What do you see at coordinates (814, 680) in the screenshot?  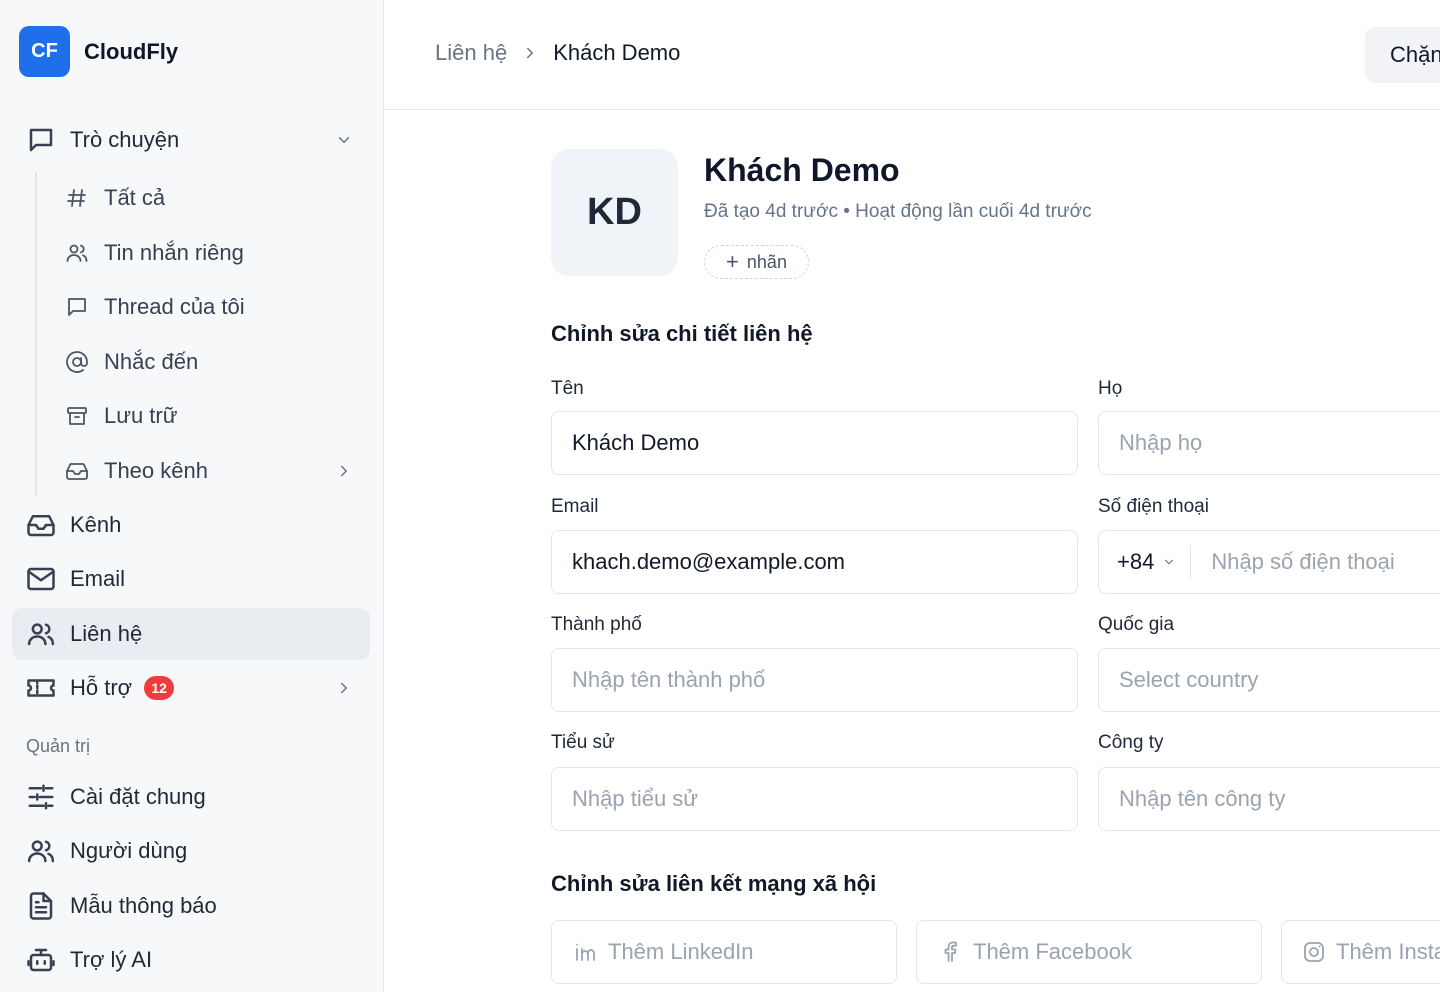 I see `city-input: Nhập tên thành phố` at bounding box center [814, 680].